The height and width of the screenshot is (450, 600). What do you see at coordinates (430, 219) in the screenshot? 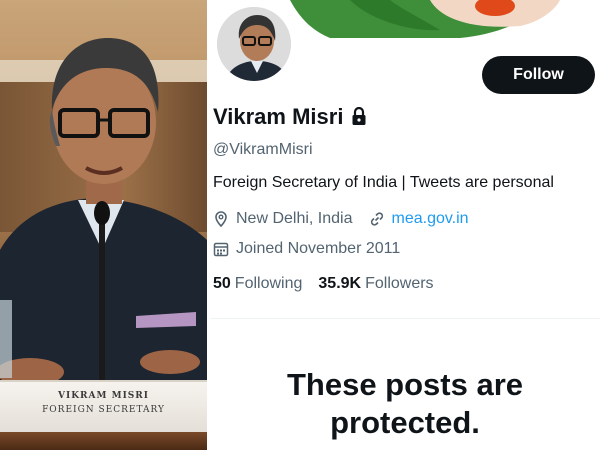
I see `profile-website-link: mea.gov.in` at bounding box center [430, 219].